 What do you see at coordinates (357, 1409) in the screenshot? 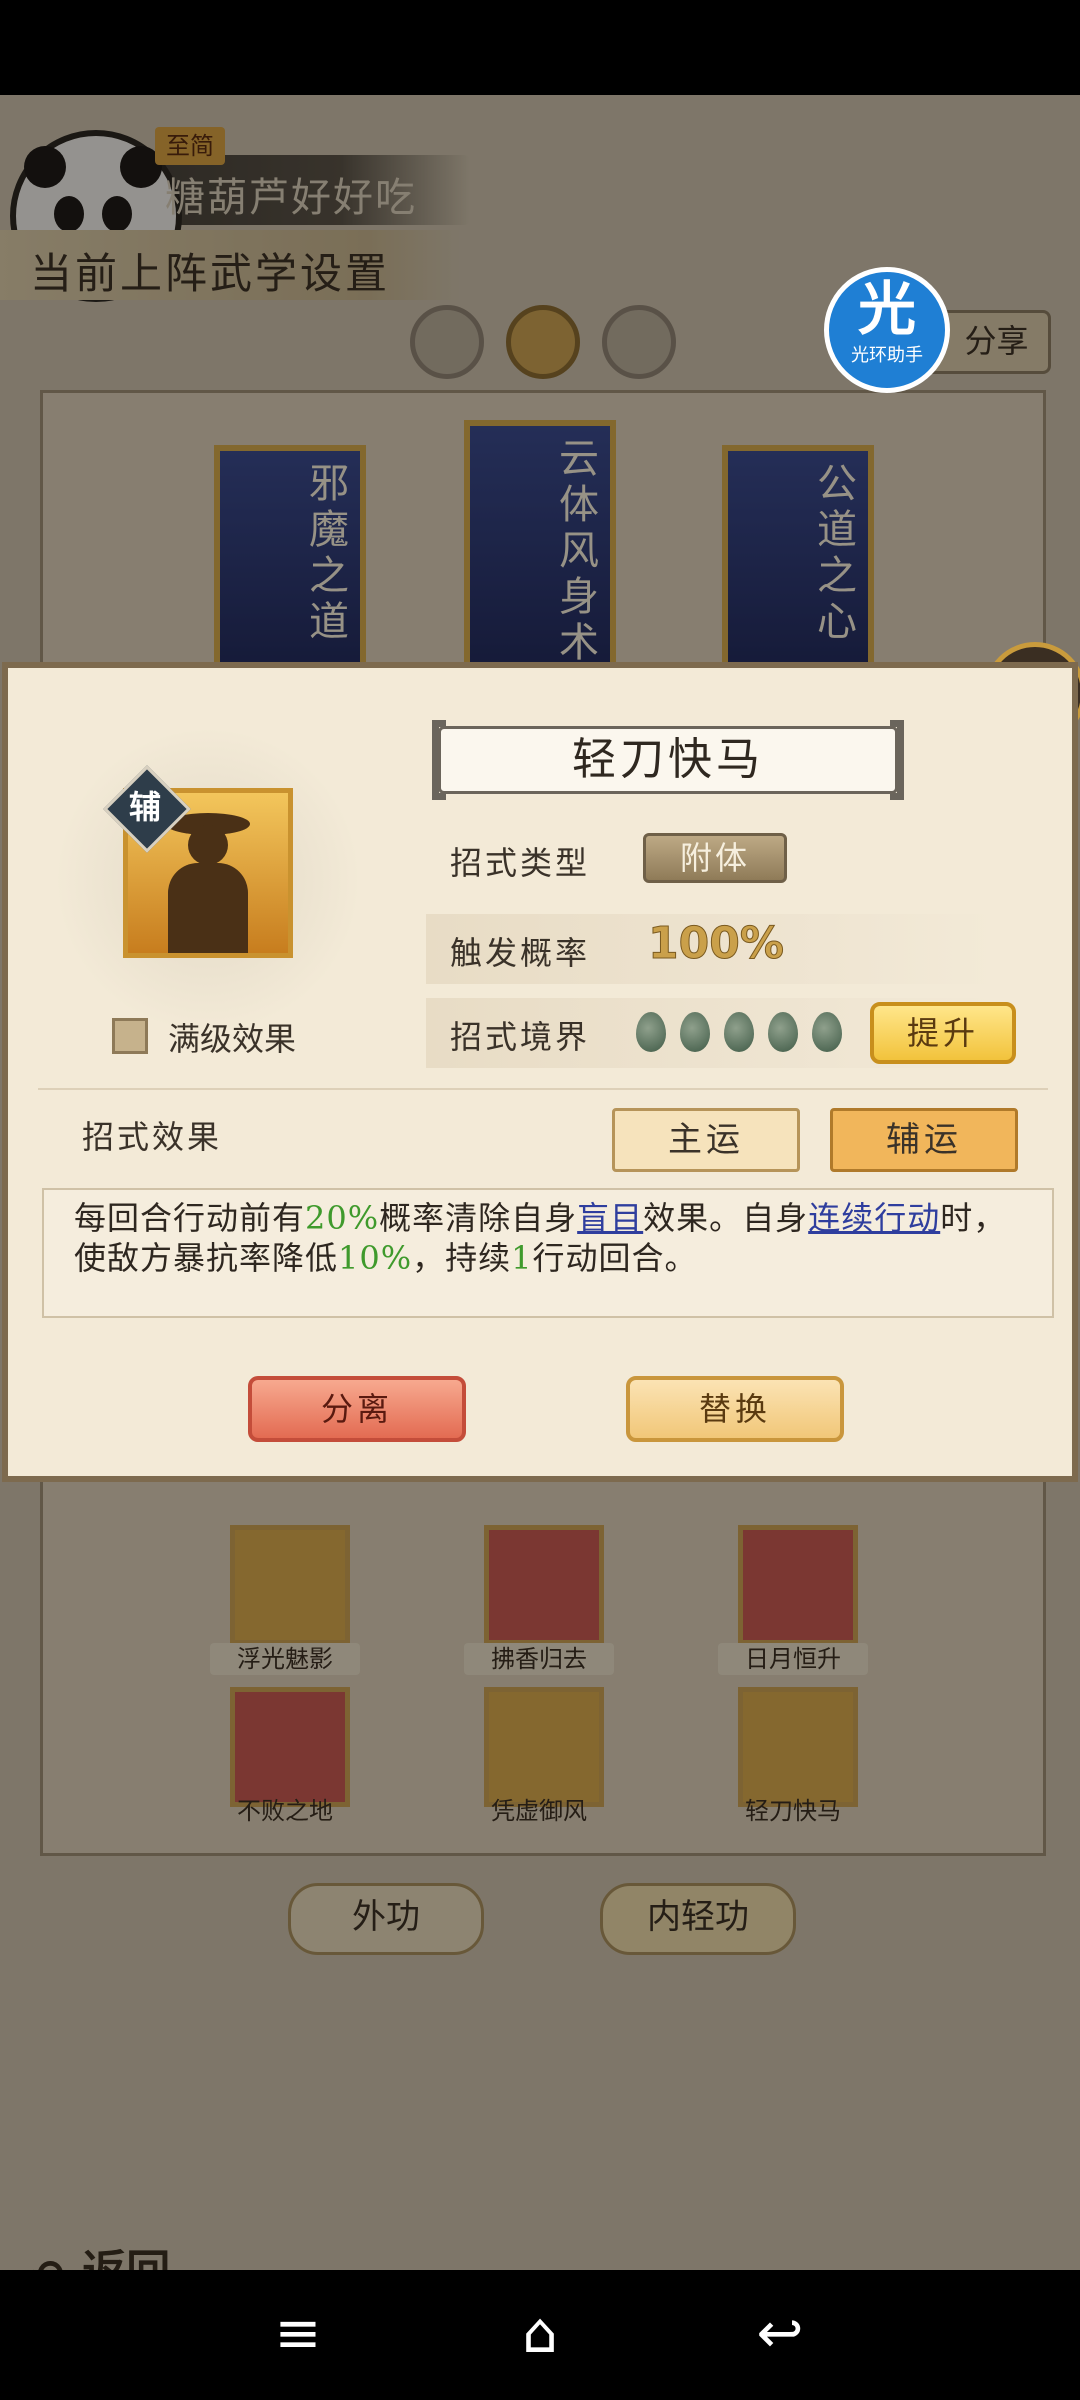
I see `detach-button: 分离` at bounding box center [357, 1409].